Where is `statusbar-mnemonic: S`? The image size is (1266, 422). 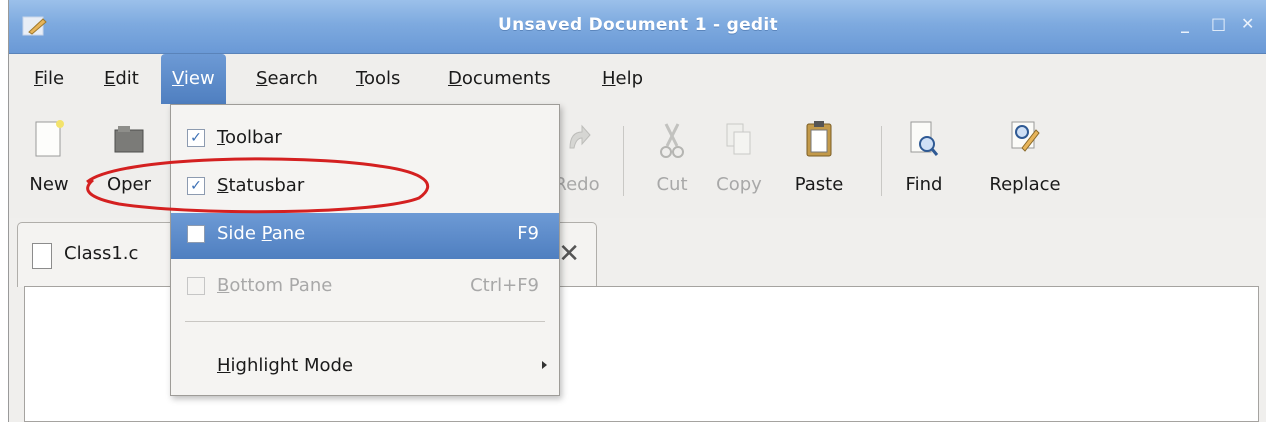
statusbar-mnemonic: S is located at coordinates (223, 185).